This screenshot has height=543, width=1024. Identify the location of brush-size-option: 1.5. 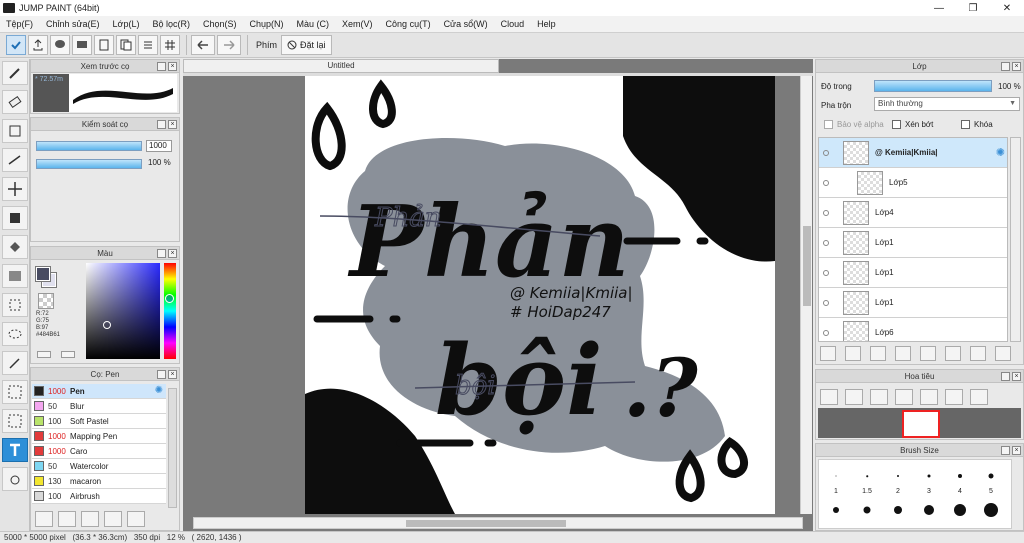
(867, 479).